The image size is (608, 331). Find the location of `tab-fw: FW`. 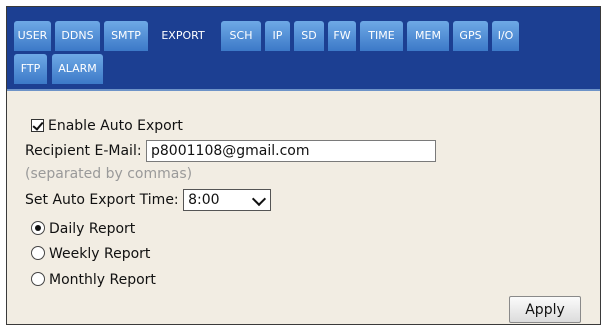

tab-fw: FW is located at coordinates (342, 36).